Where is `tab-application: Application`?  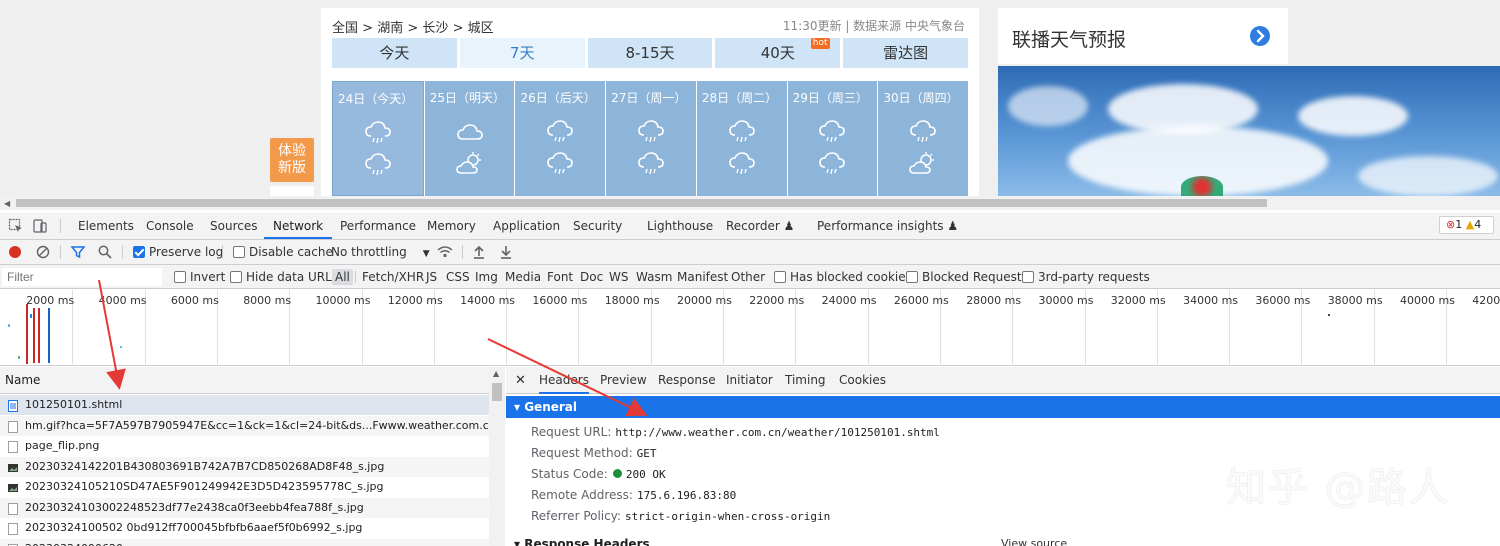
tab-application: Application is located at coordinates (526, 226).